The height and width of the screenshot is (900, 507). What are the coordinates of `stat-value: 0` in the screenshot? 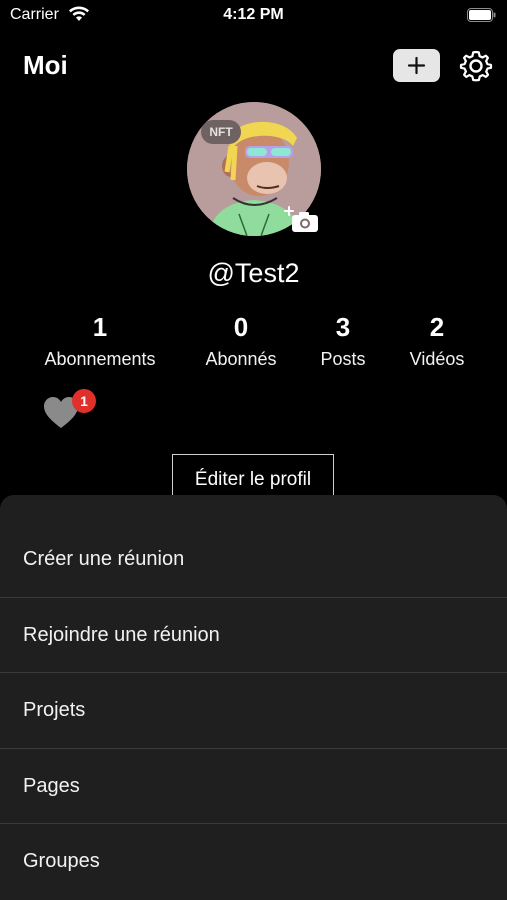 It's located at (241, 327).